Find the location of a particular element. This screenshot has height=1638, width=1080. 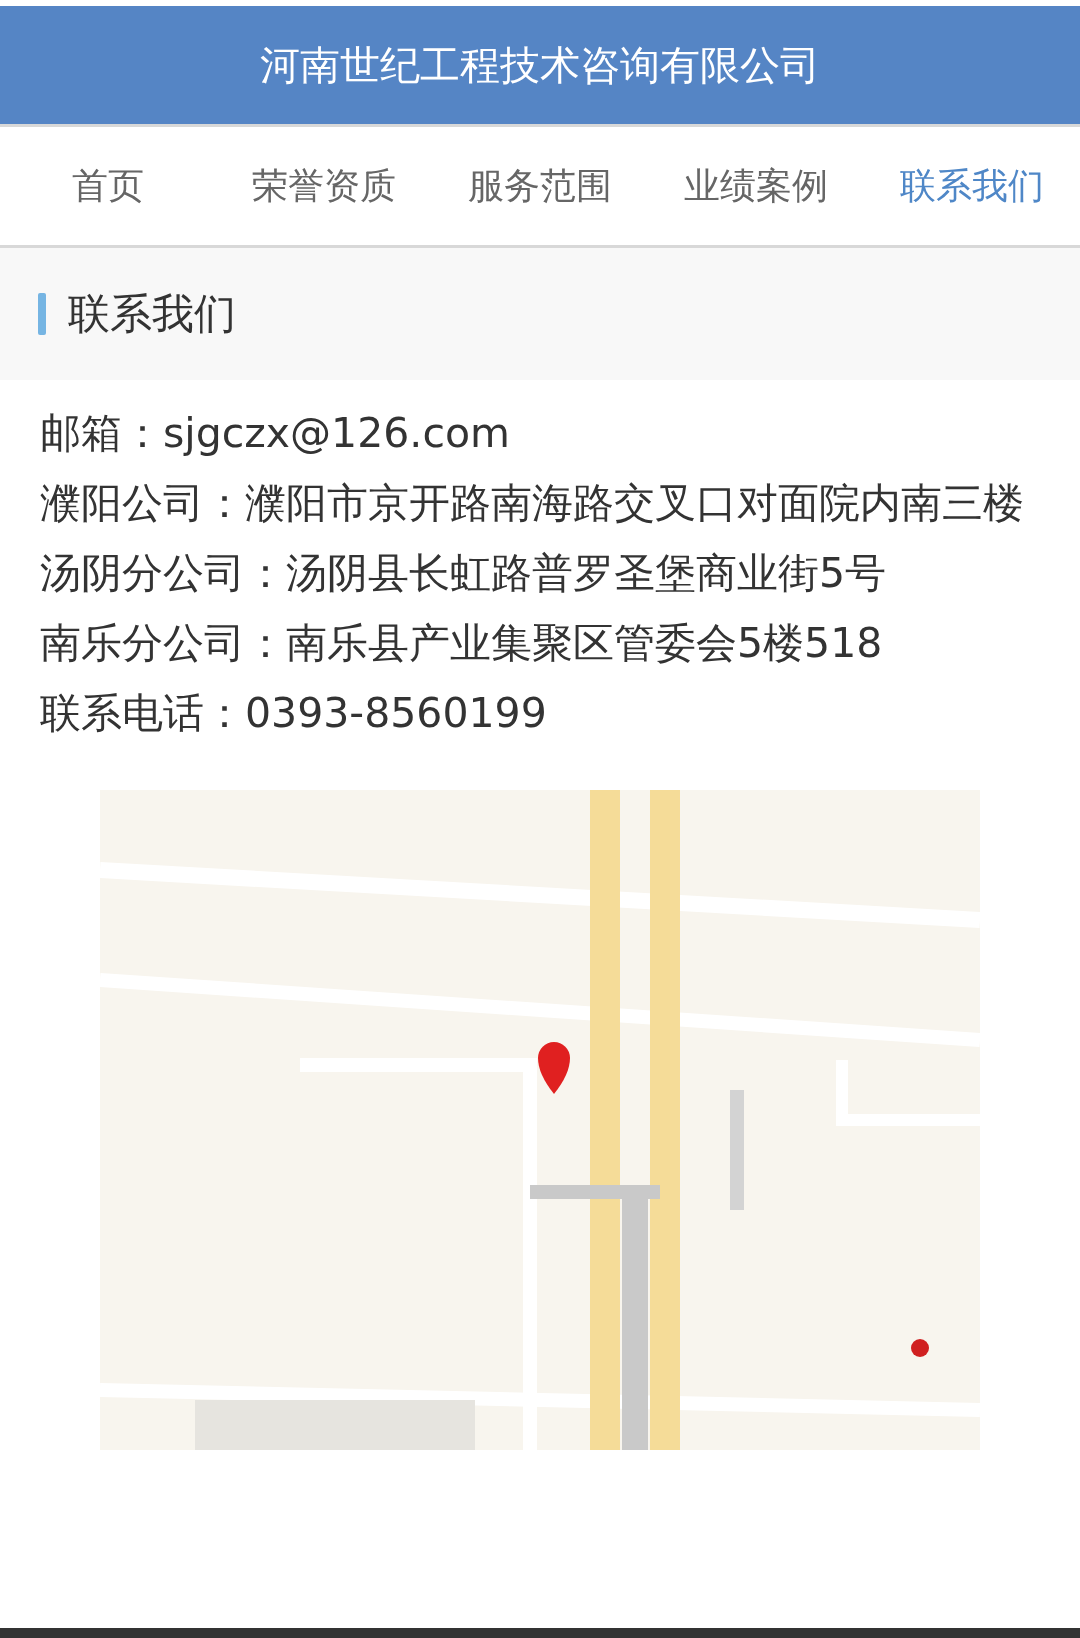

nav-tab: 联系我们 is located at coordinates (972, 186).